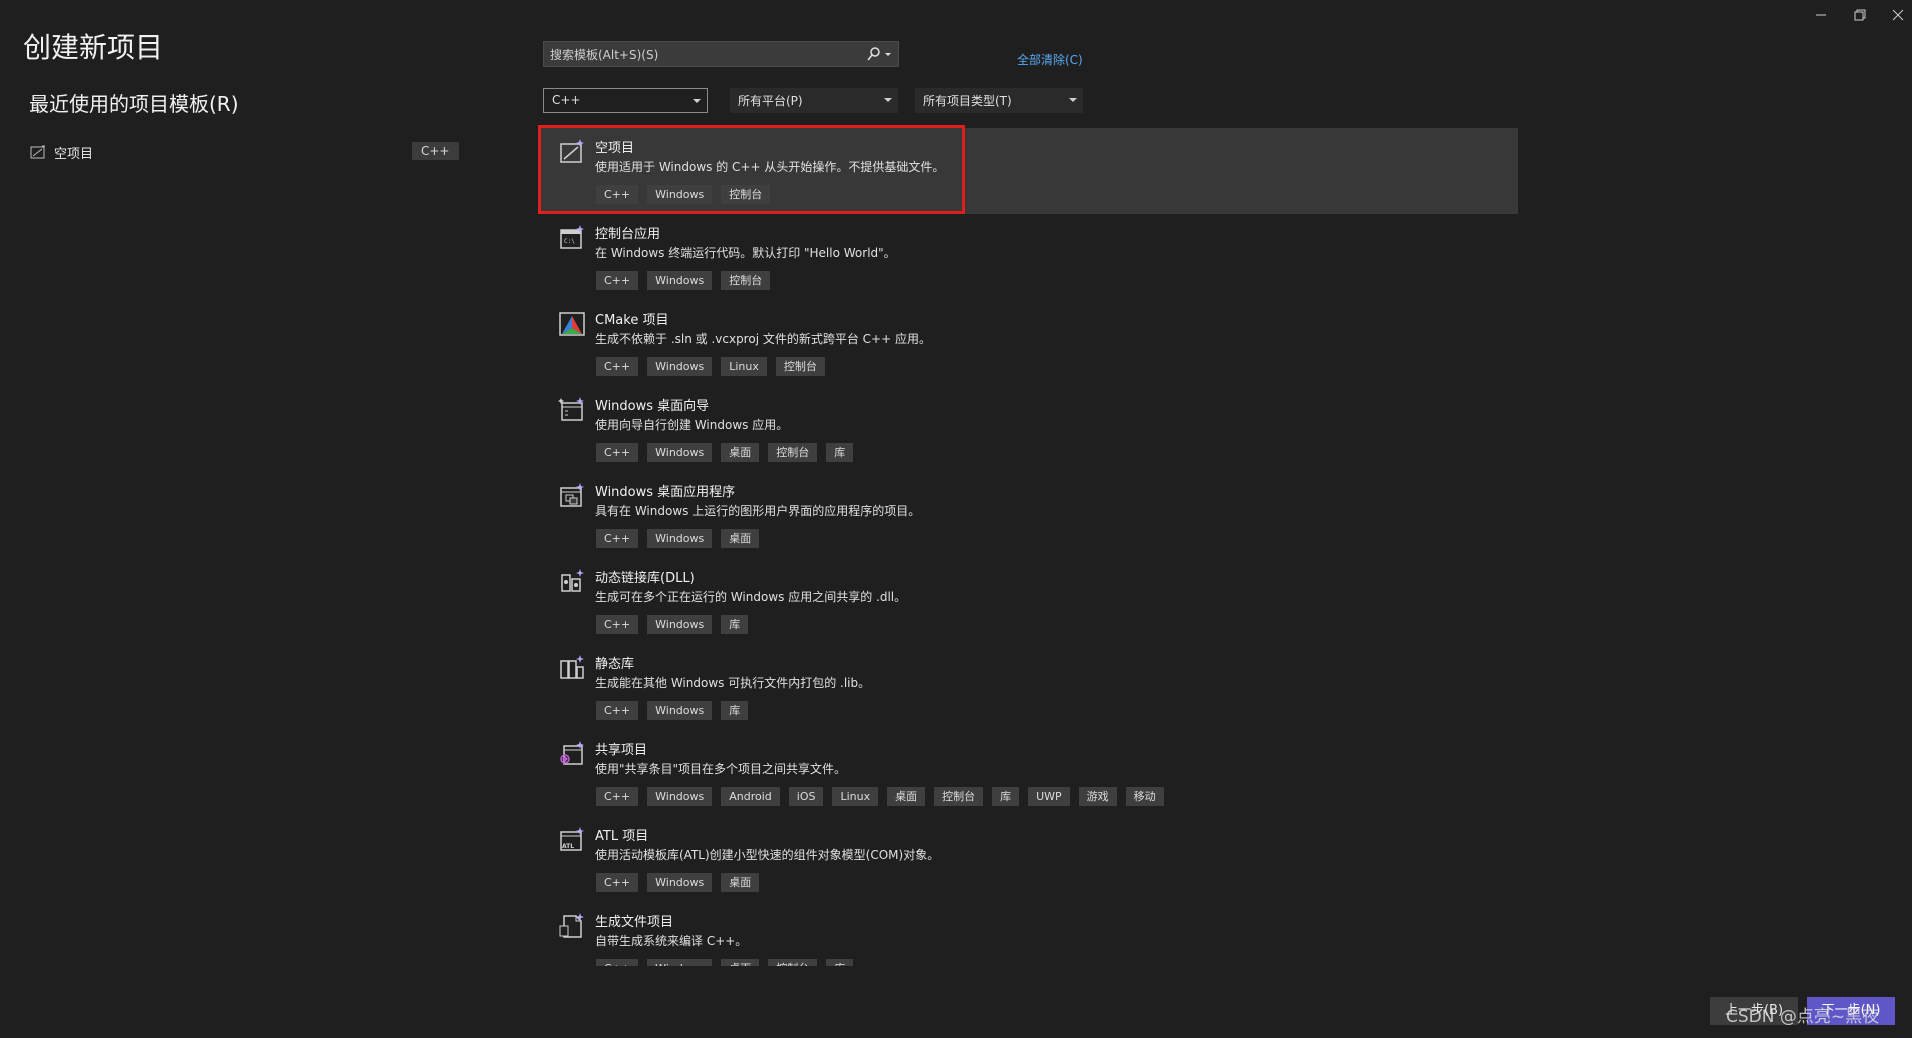  Describe the element at coordinates (814, 100) in the screenshot. I see `platform-filter-dropdown: 所有平台(P)` at that location.